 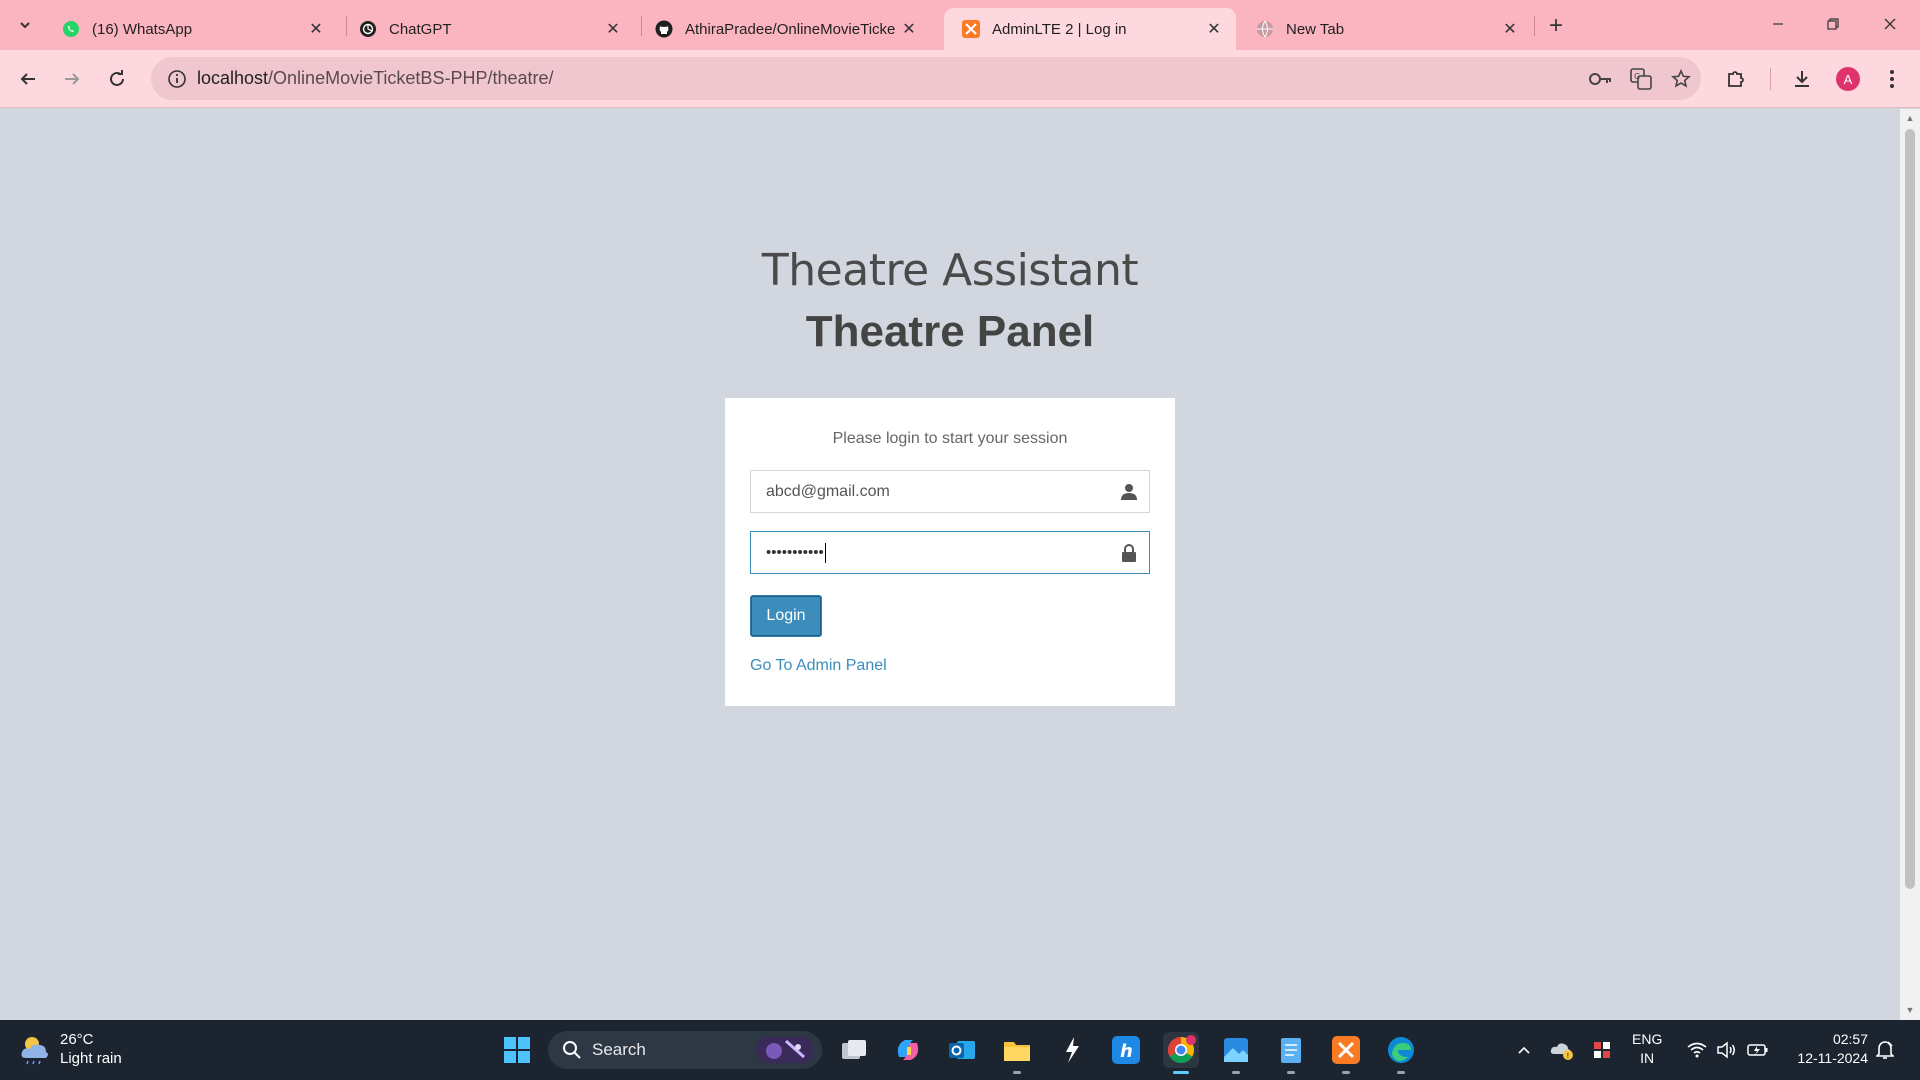 What do you see at coordinates (1910, 1010) in the screenshot?
I see `scroll-down-icon: ▼` at bounding box center [1910, 1010].